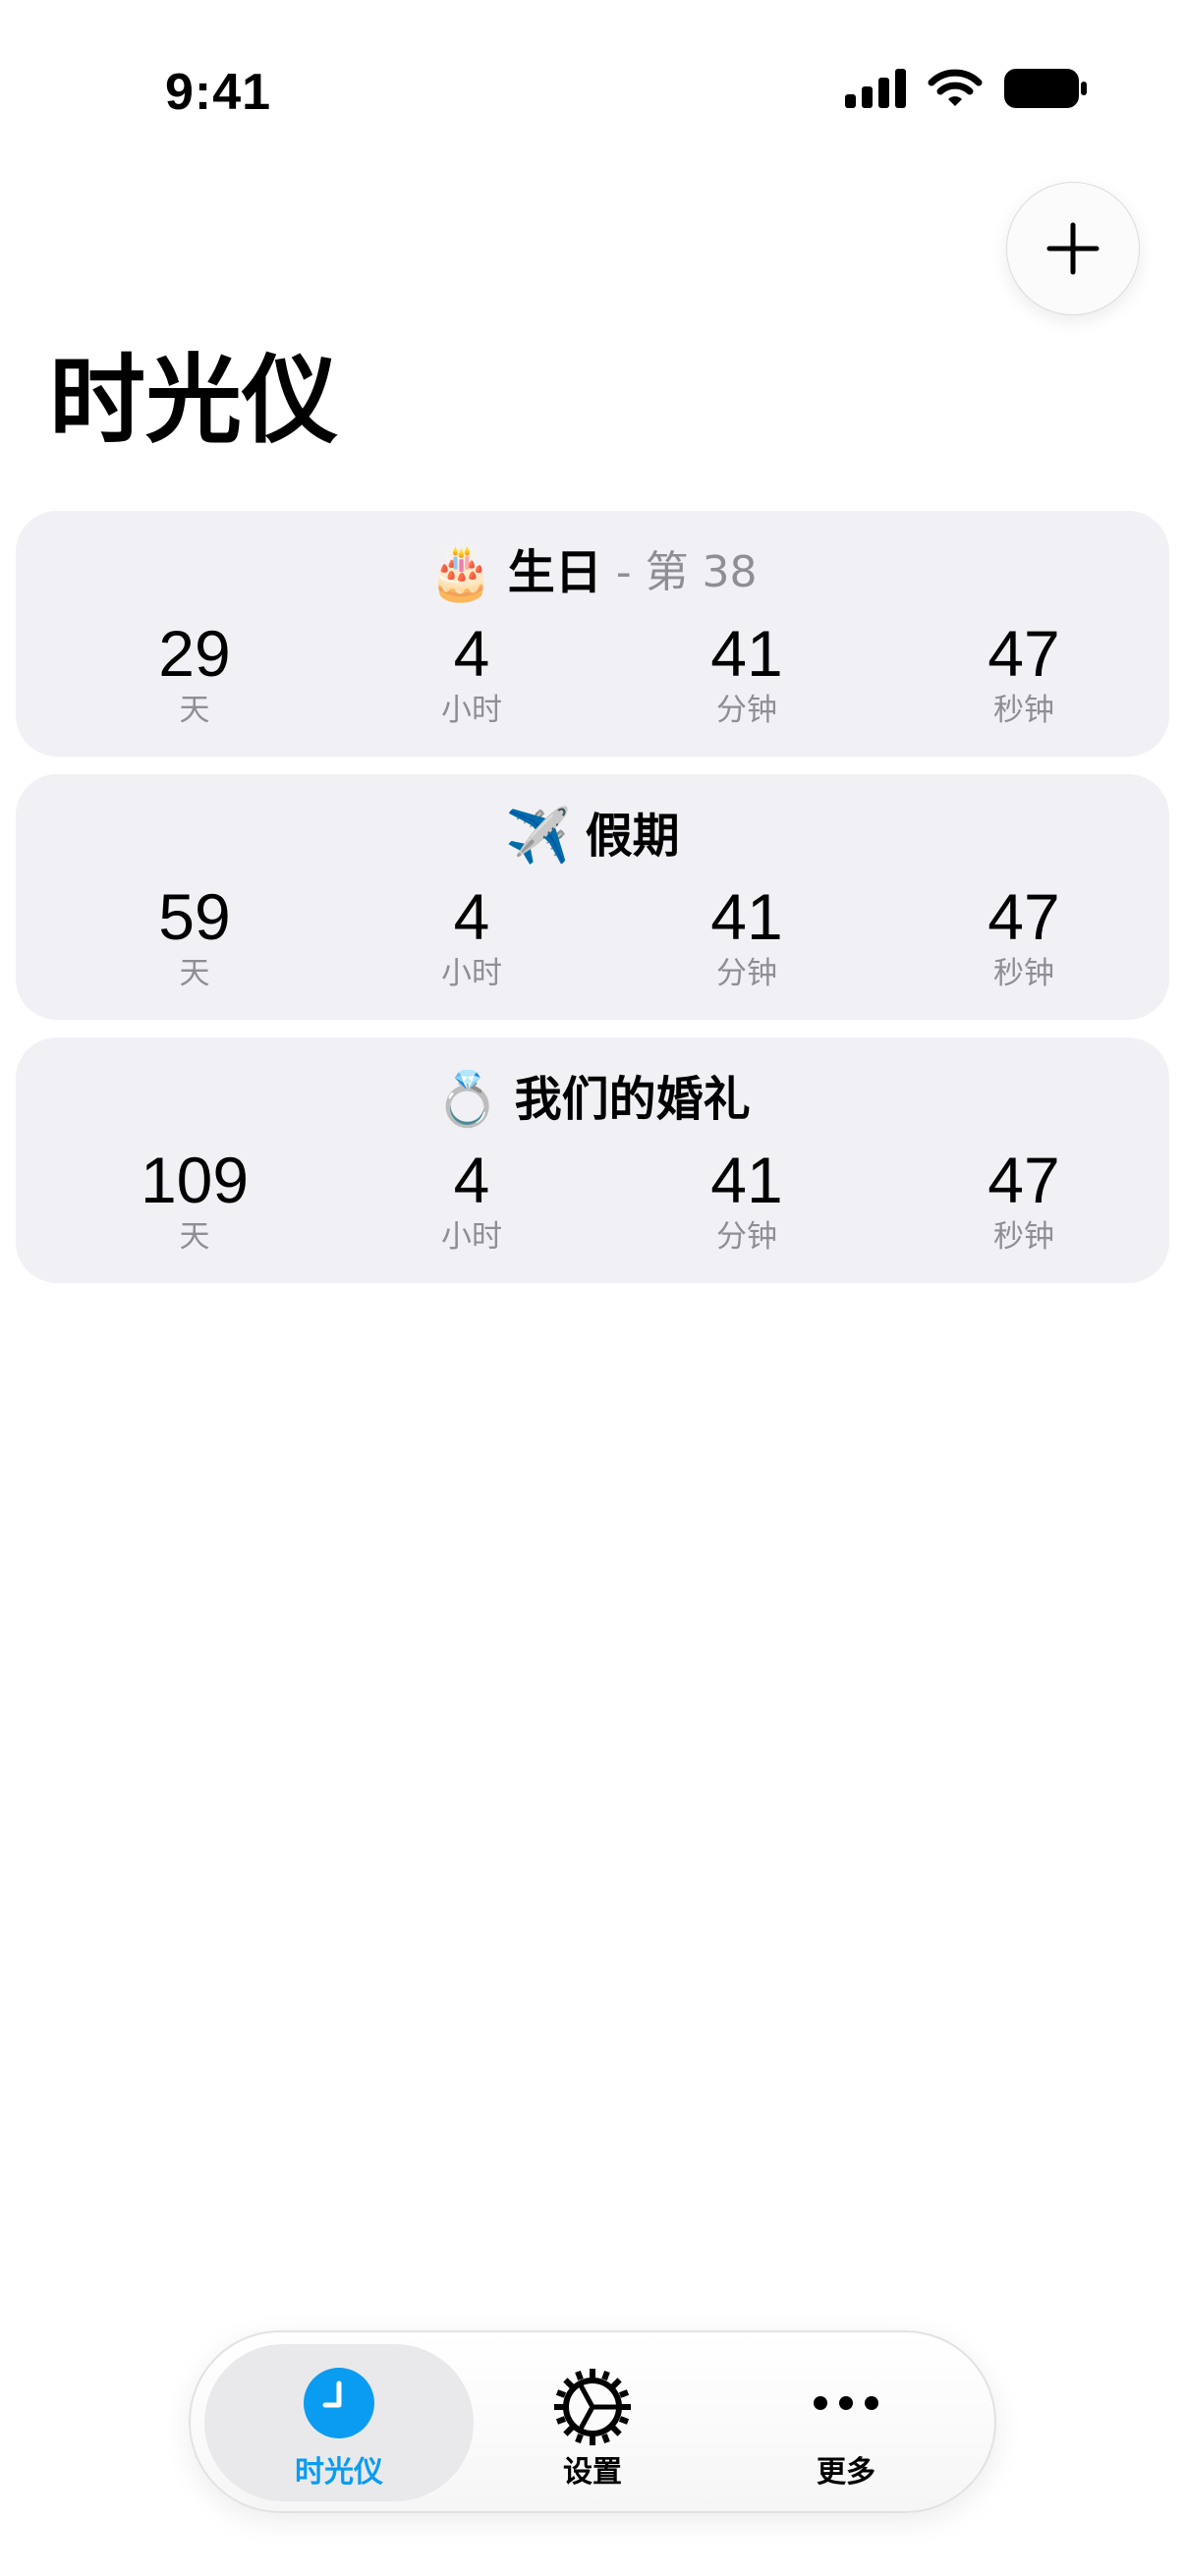 Image resolution: width=1185 pixels, height=2576 pixels. What do you see at coordinates (1045, 88) in the screenshot?
I see `battery-icon` at bounding box center [1045, 88].